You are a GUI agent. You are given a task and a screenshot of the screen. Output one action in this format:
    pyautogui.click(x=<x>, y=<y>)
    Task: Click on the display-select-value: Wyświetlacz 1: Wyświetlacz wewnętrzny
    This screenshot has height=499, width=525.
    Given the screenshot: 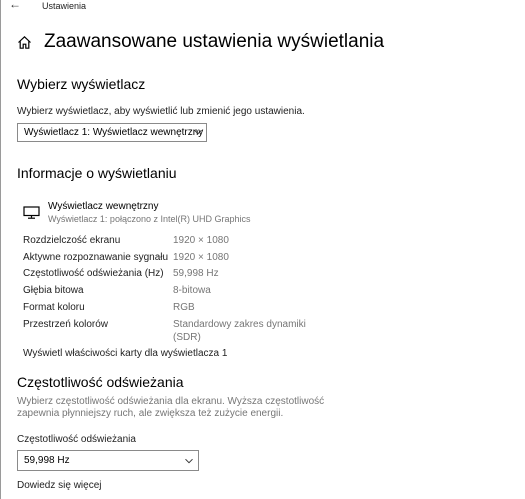 What is the action you would take?
    pyautogui.click(x=114, y=132)
    